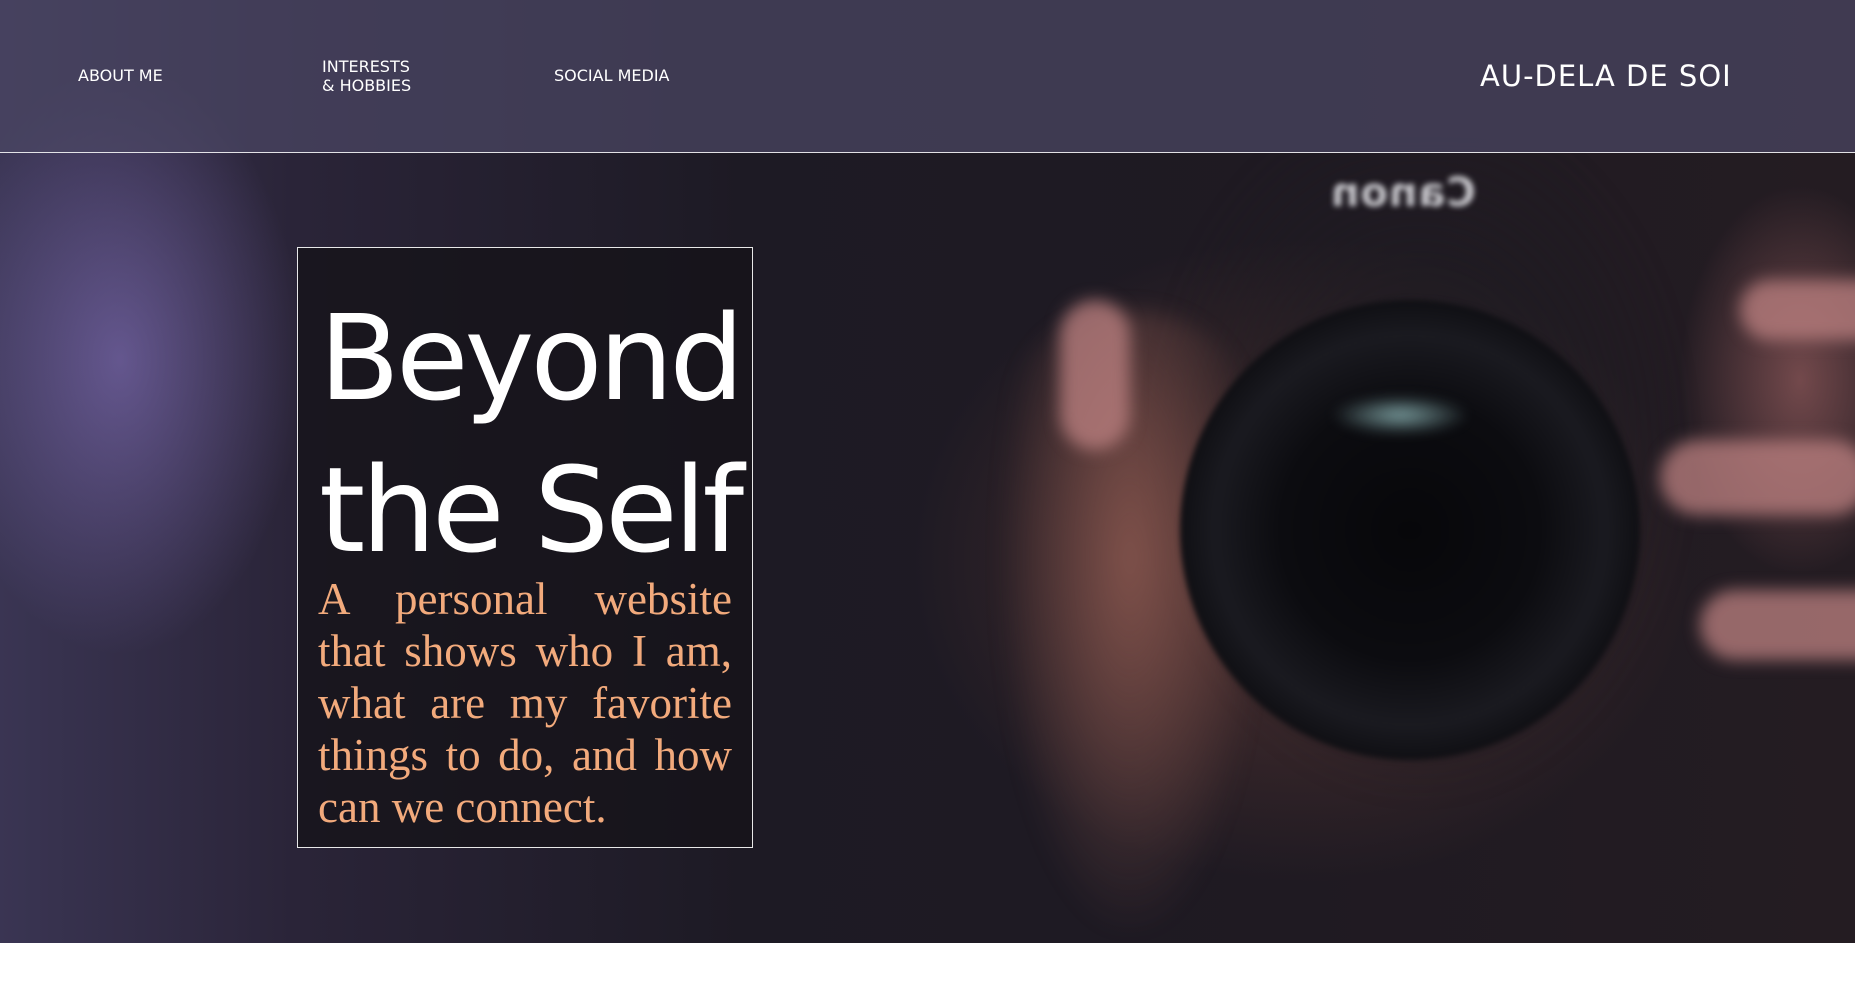 This screenshot has width=1855, height=1006. What do you see at coordinates (531, 358) in the screenshot?
I see `hero-title-line1: Beyond` at bounding box center [531, 358].